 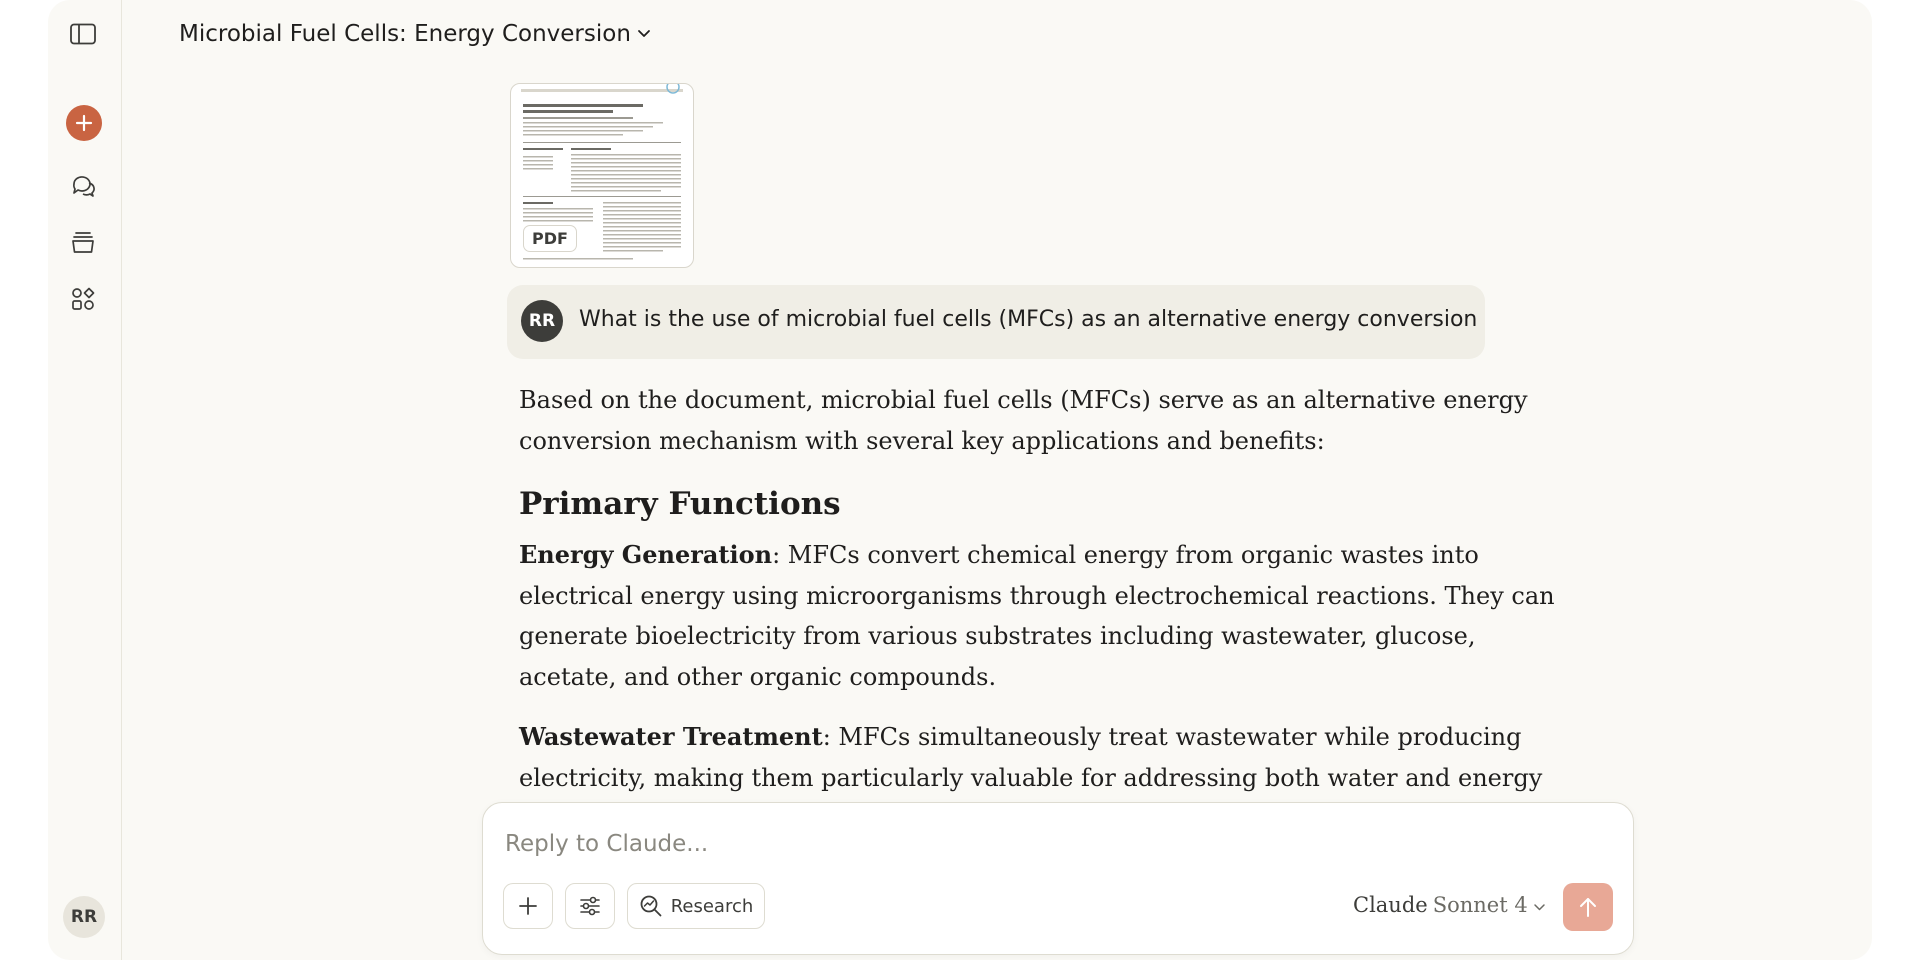 I want to click on sliders-icon, so click(x=590, y=906).